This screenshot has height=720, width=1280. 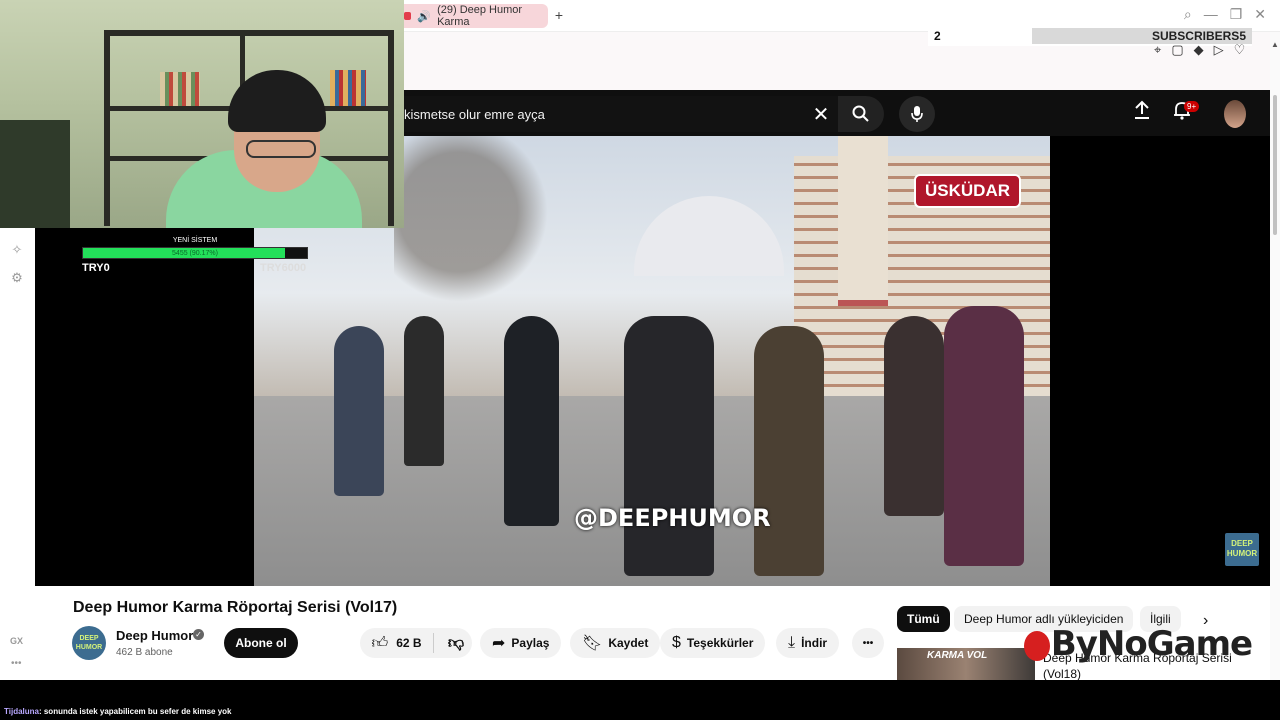 I want to click on share-icon: ➦, so click(x=499, y=643).